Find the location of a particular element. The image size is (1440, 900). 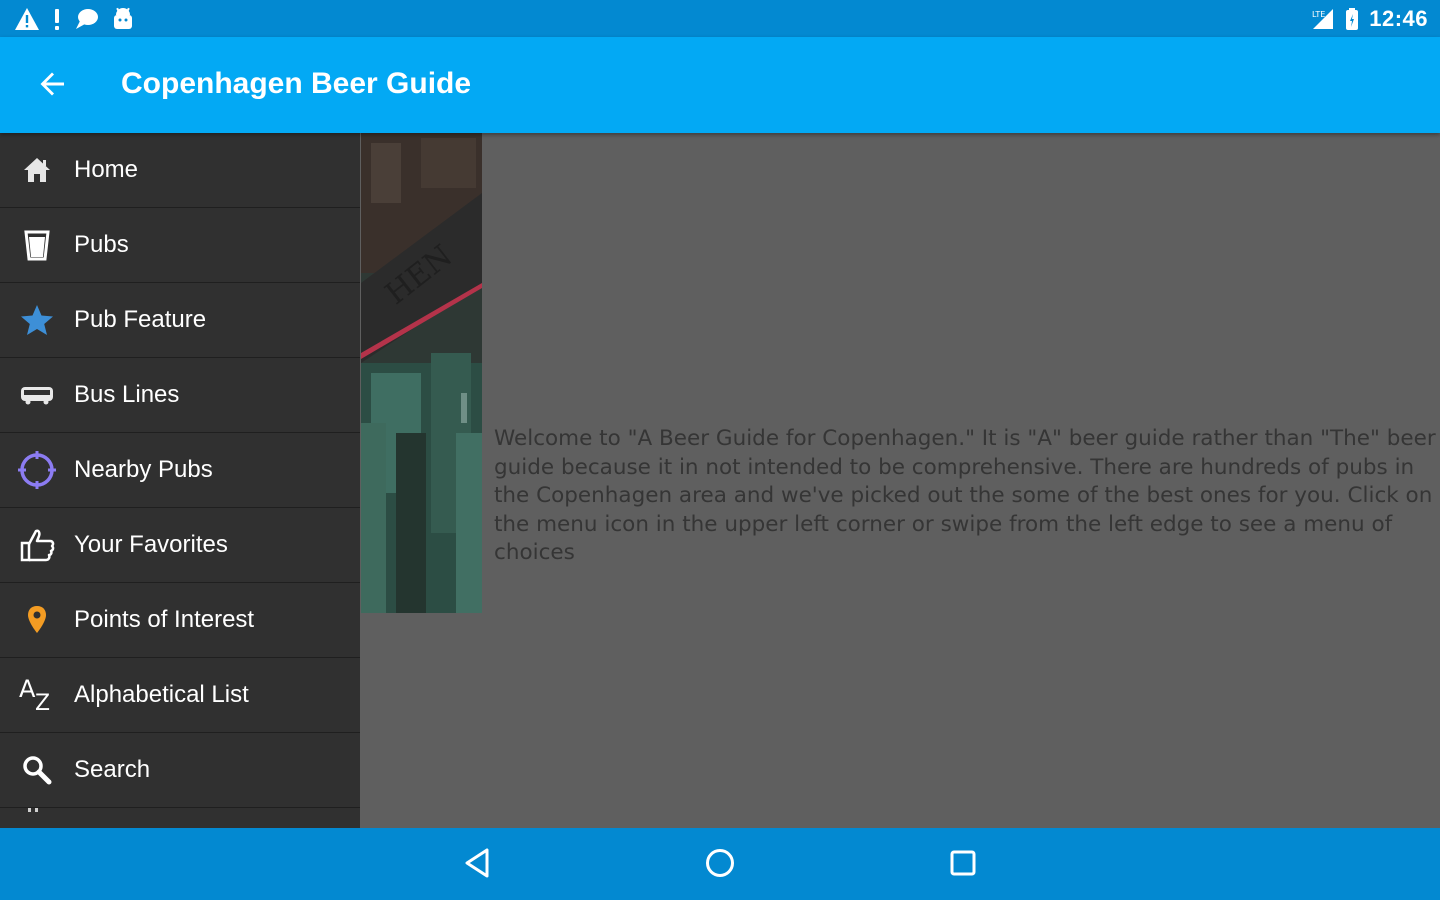

drawer-item-pub-feature: Pub Feature is located at coordinates (180, 320).